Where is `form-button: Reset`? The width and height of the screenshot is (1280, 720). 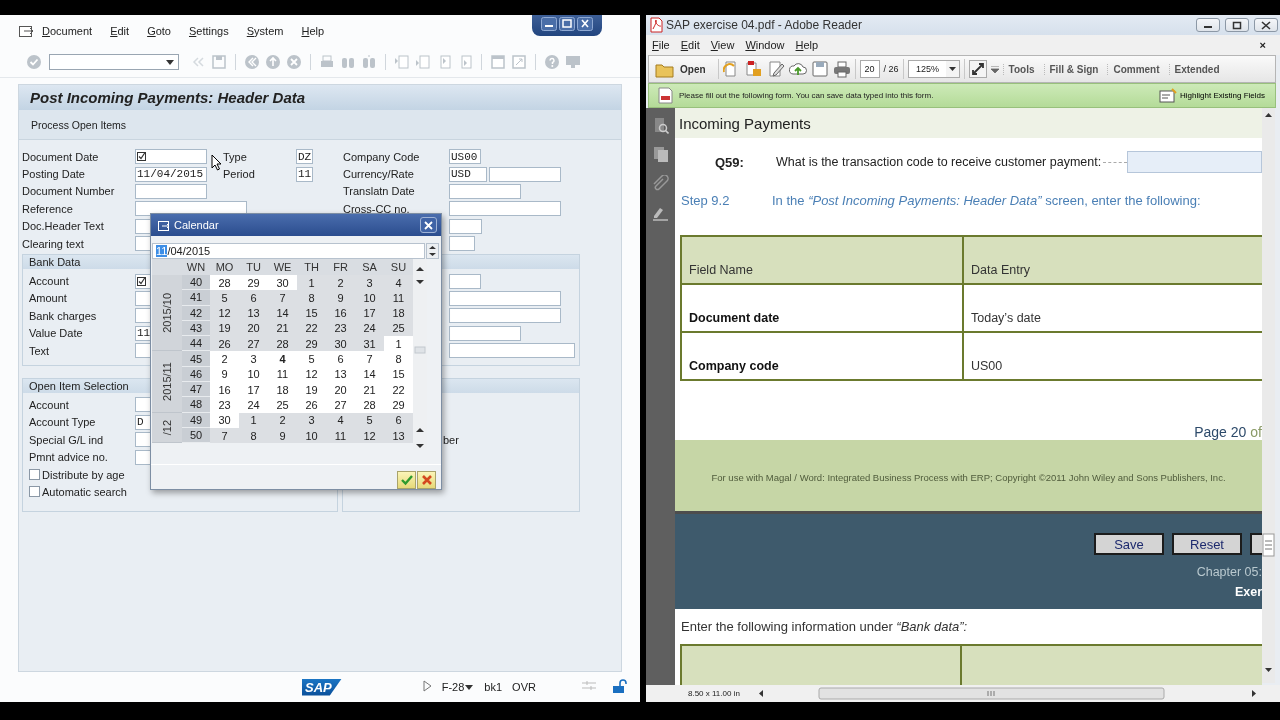
form-button: Reset is located at coordinates (1207, 544).